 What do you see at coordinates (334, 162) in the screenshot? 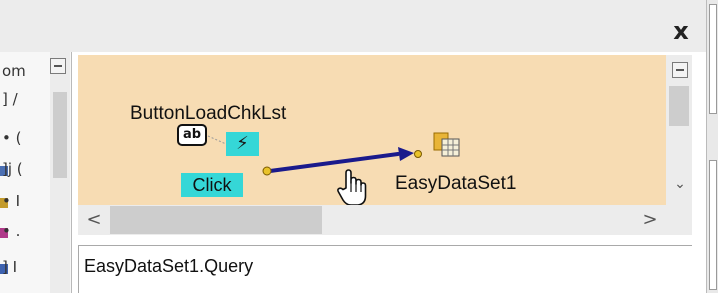
I see `link-line` at bounding box center [334, 162].